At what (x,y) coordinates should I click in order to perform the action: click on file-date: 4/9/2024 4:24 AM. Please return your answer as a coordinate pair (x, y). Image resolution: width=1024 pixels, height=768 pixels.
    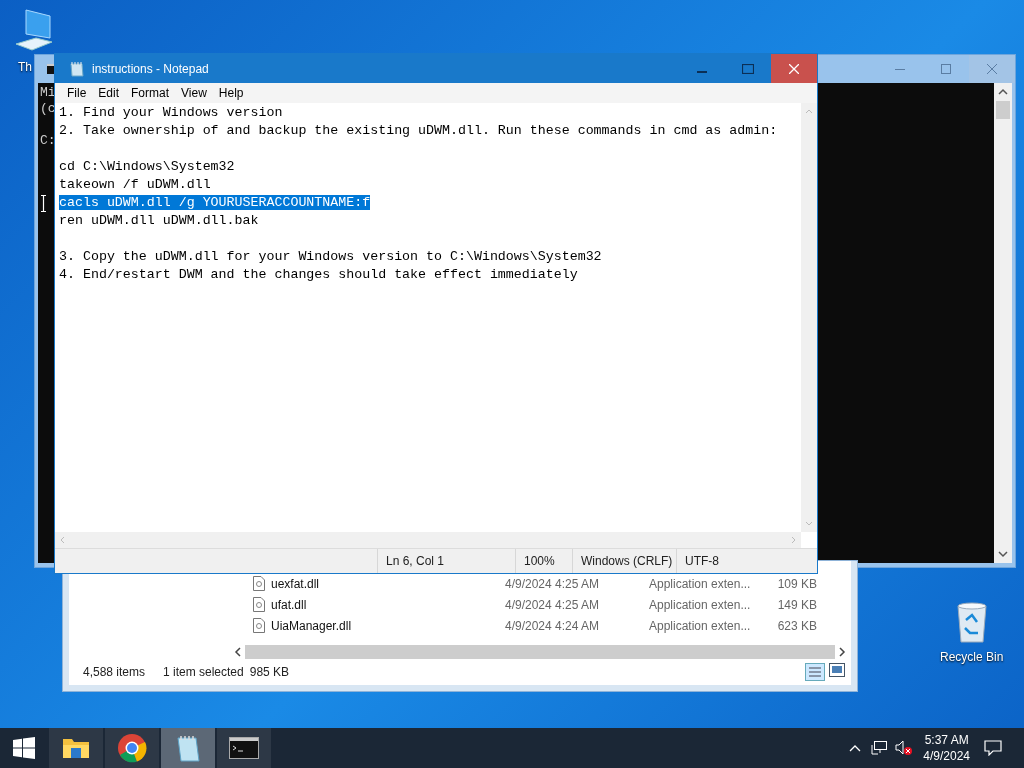
    Looking at the image, I should click on (553, 626).